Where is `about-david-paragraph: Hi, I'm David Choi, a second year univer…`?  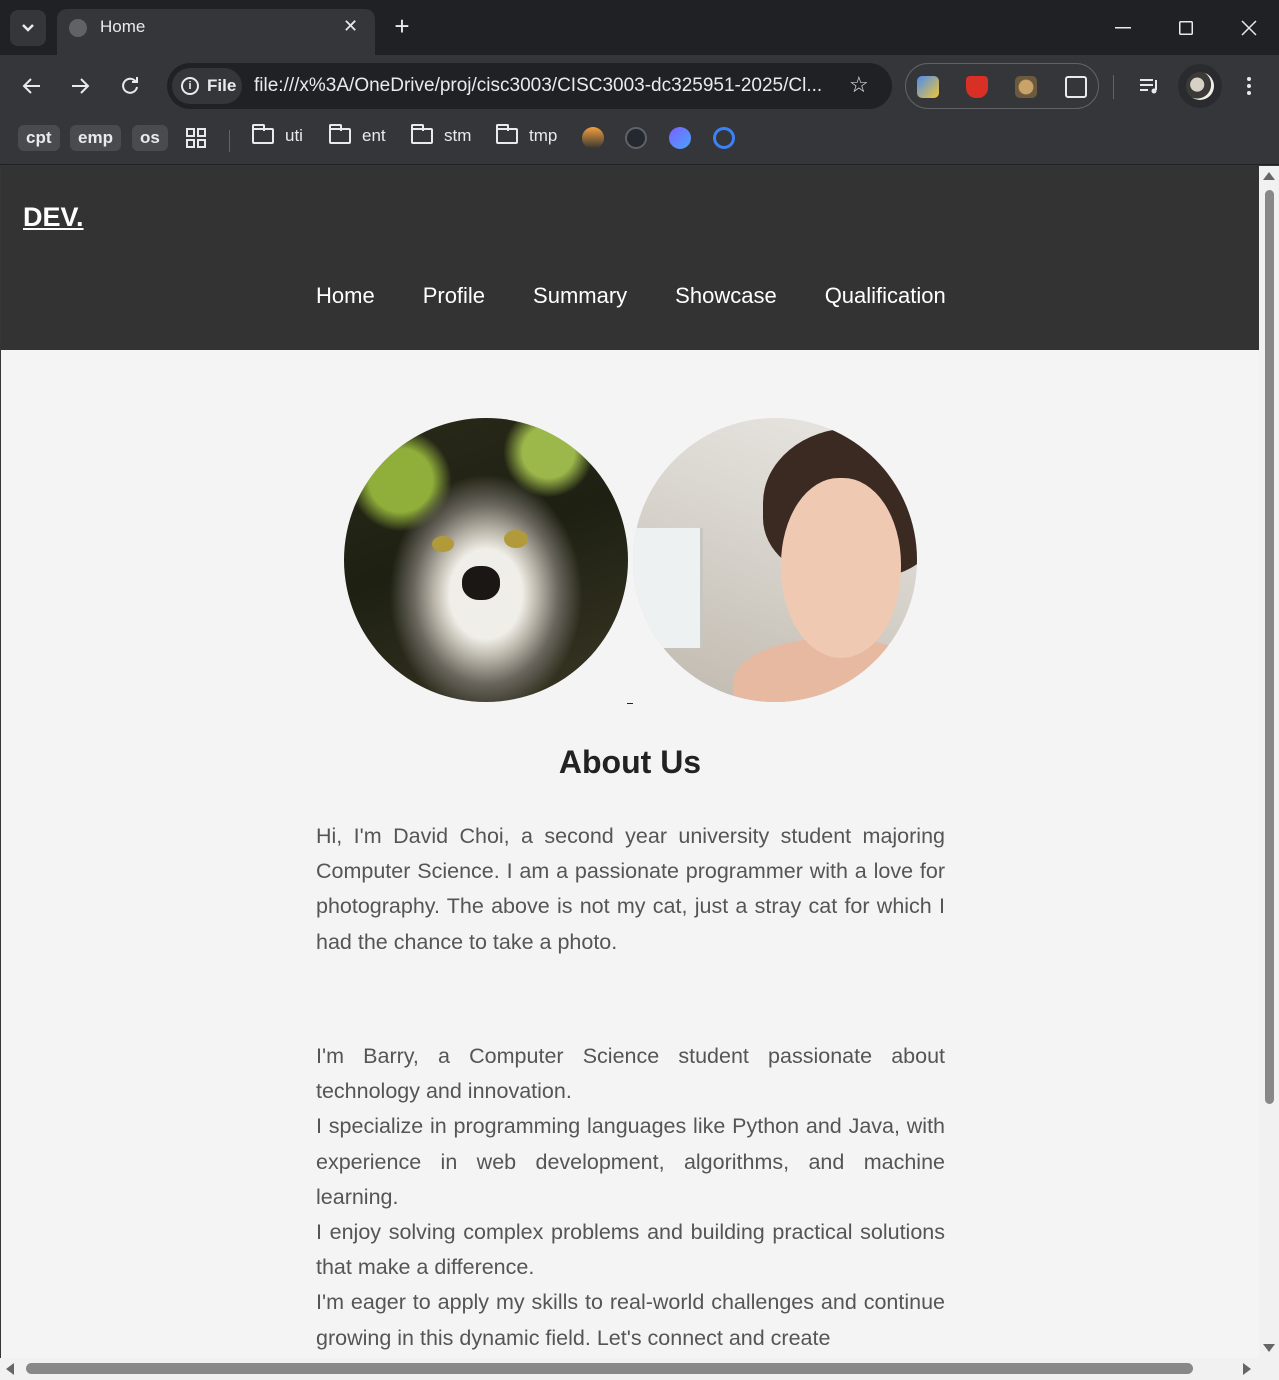
about-david-paragraph: Hi, I'm David Choi, a second year univer… is located at coordinates (630, 889).